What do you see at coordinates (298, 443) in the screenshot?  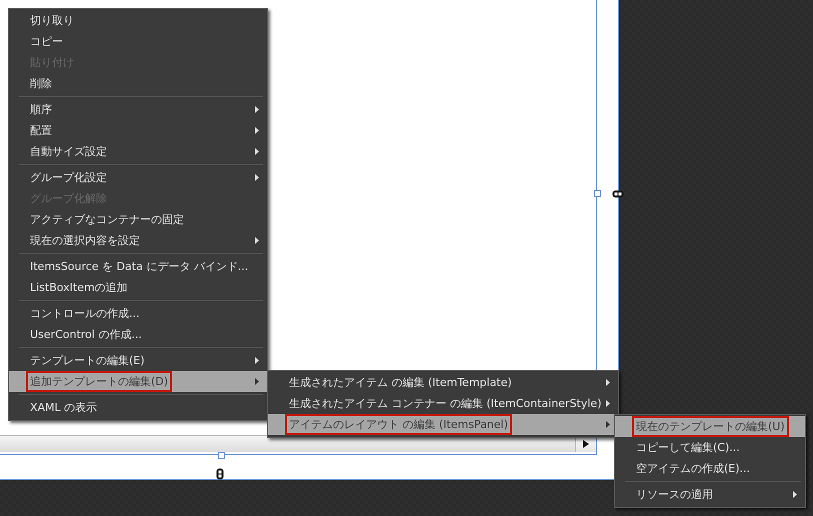 I see `horizontal-scrollbar` at bounding box center [298, 443].